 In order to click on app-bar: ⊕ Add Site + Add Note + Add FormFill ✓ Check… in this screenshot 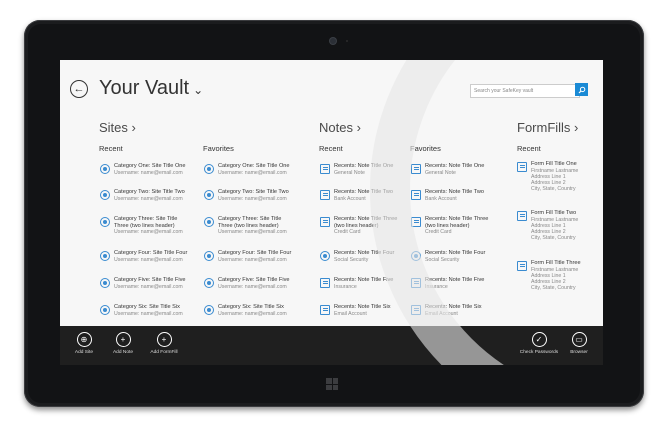, I will do `click(331, 345)`.